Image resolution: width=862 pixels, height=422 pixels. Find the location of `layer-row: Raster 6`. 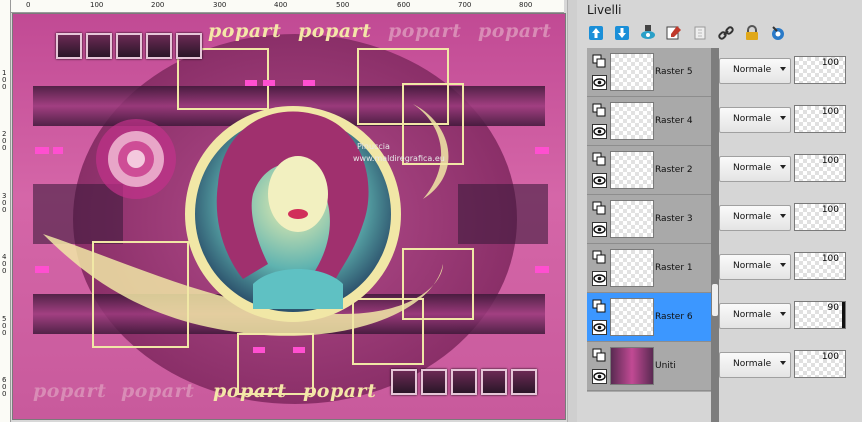

layer-row: Raster 6 is located at coordinates (649, 317).